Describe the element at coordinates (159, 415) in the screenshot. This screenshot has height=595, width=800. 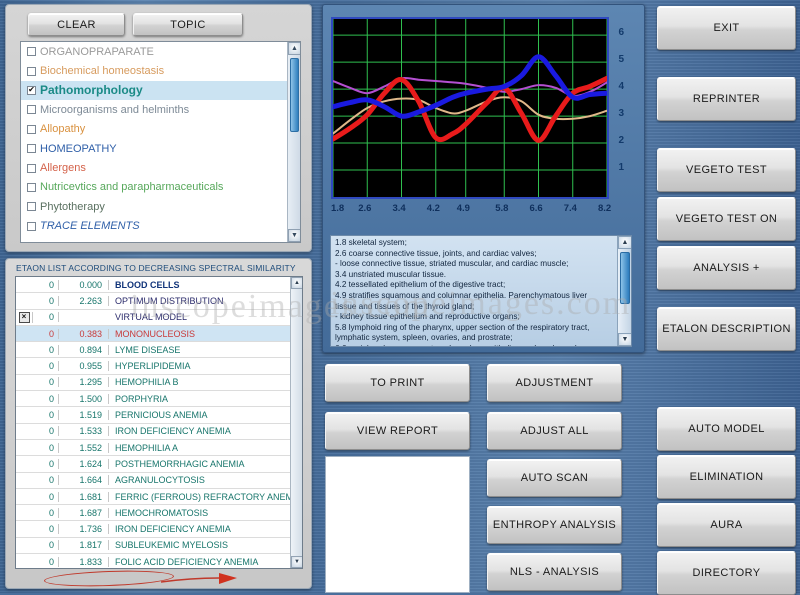
I see `table-row: 0 1.519 PERNICIOUS ANEMIA` at that location.